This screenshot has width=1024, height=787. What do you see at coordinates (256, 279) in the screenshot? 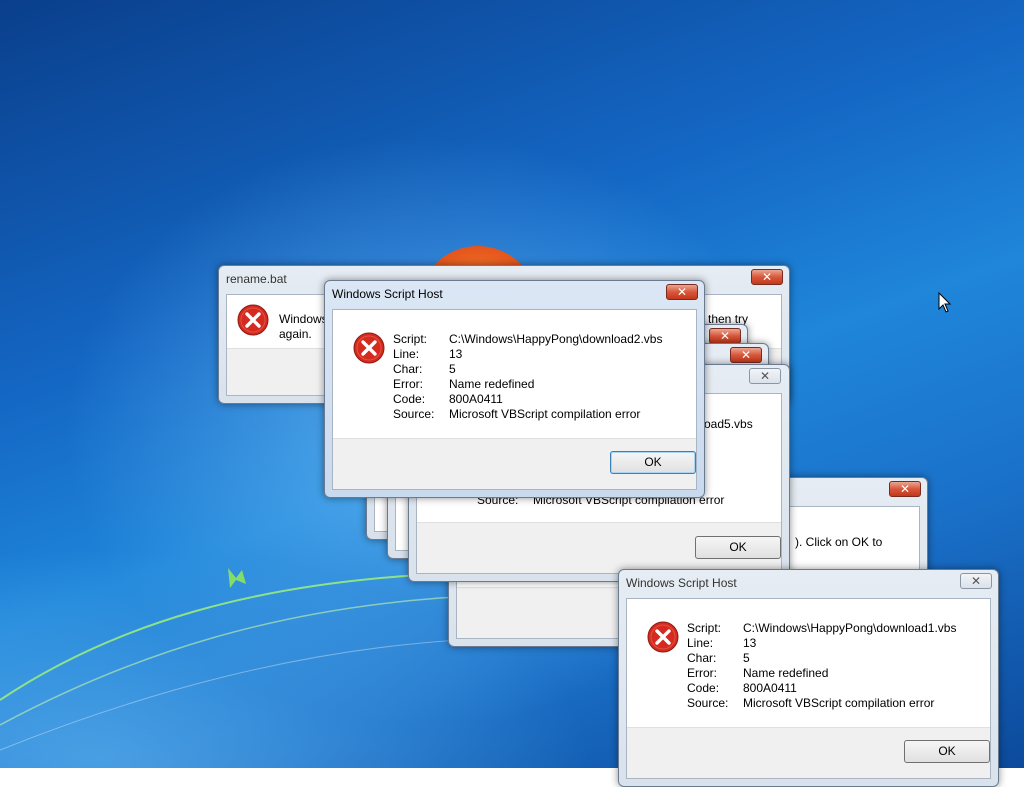
I see `window-title: rename.bat` at bounding box center [256, 279].